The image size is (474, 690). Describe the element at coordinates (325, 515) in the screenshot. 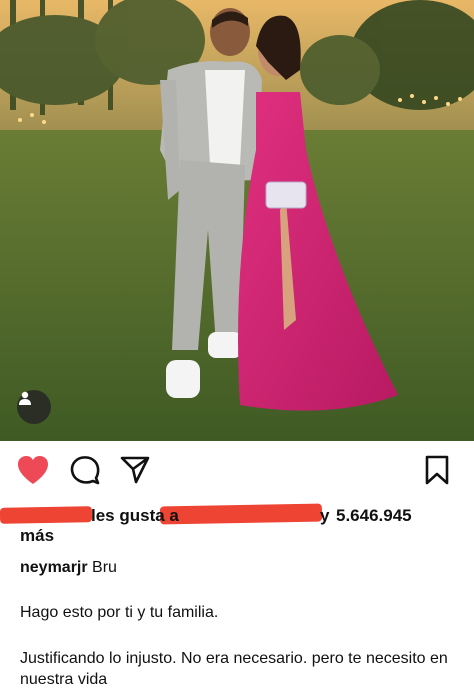

I see `likes-connector: y` at that location.